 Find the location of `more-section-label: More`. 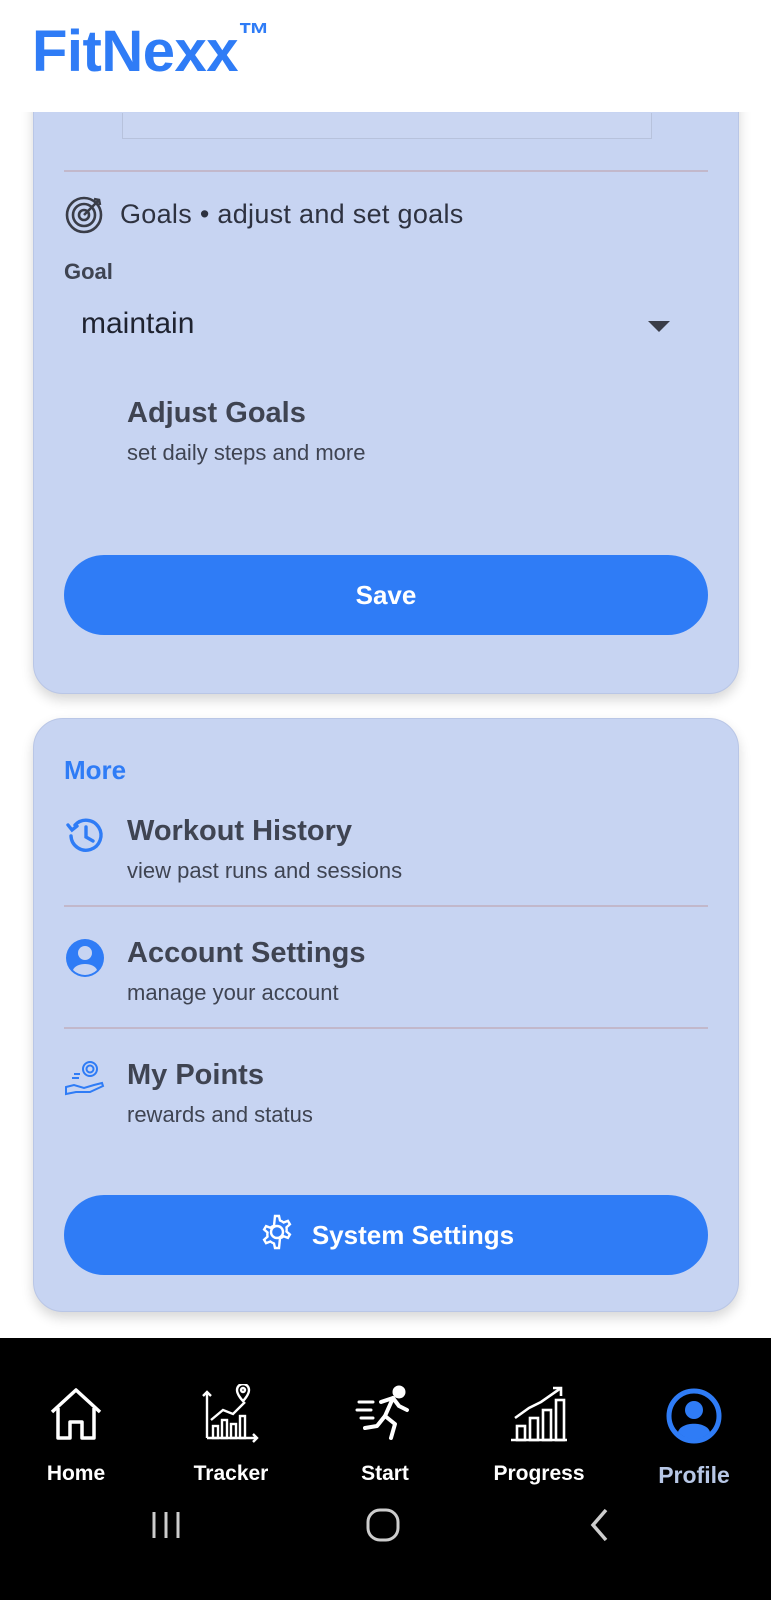

more-section-label: More is located at coordinates (95, 770).